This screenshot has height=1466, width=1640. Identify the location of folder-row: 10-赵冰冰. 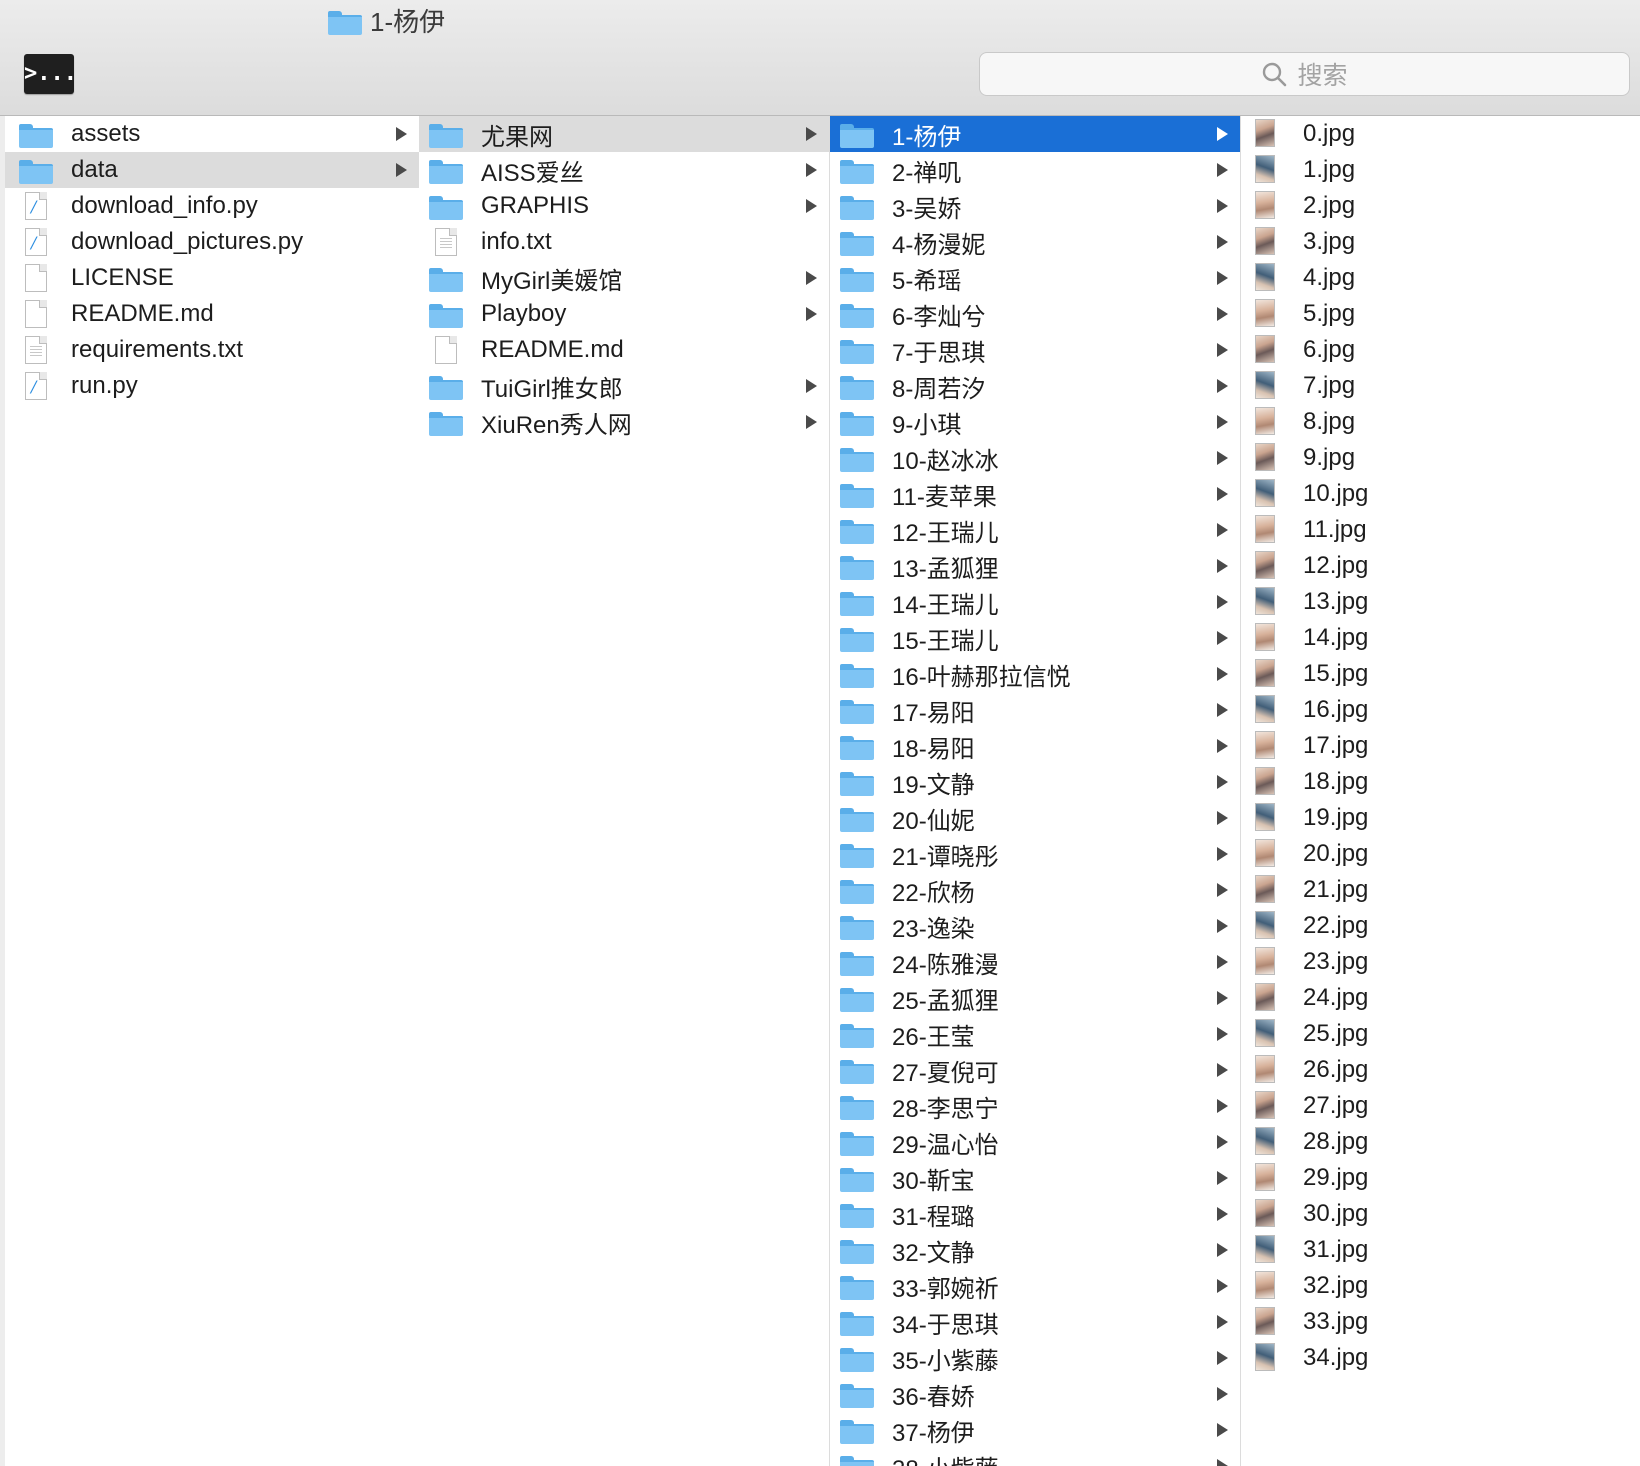
(1035, 458).